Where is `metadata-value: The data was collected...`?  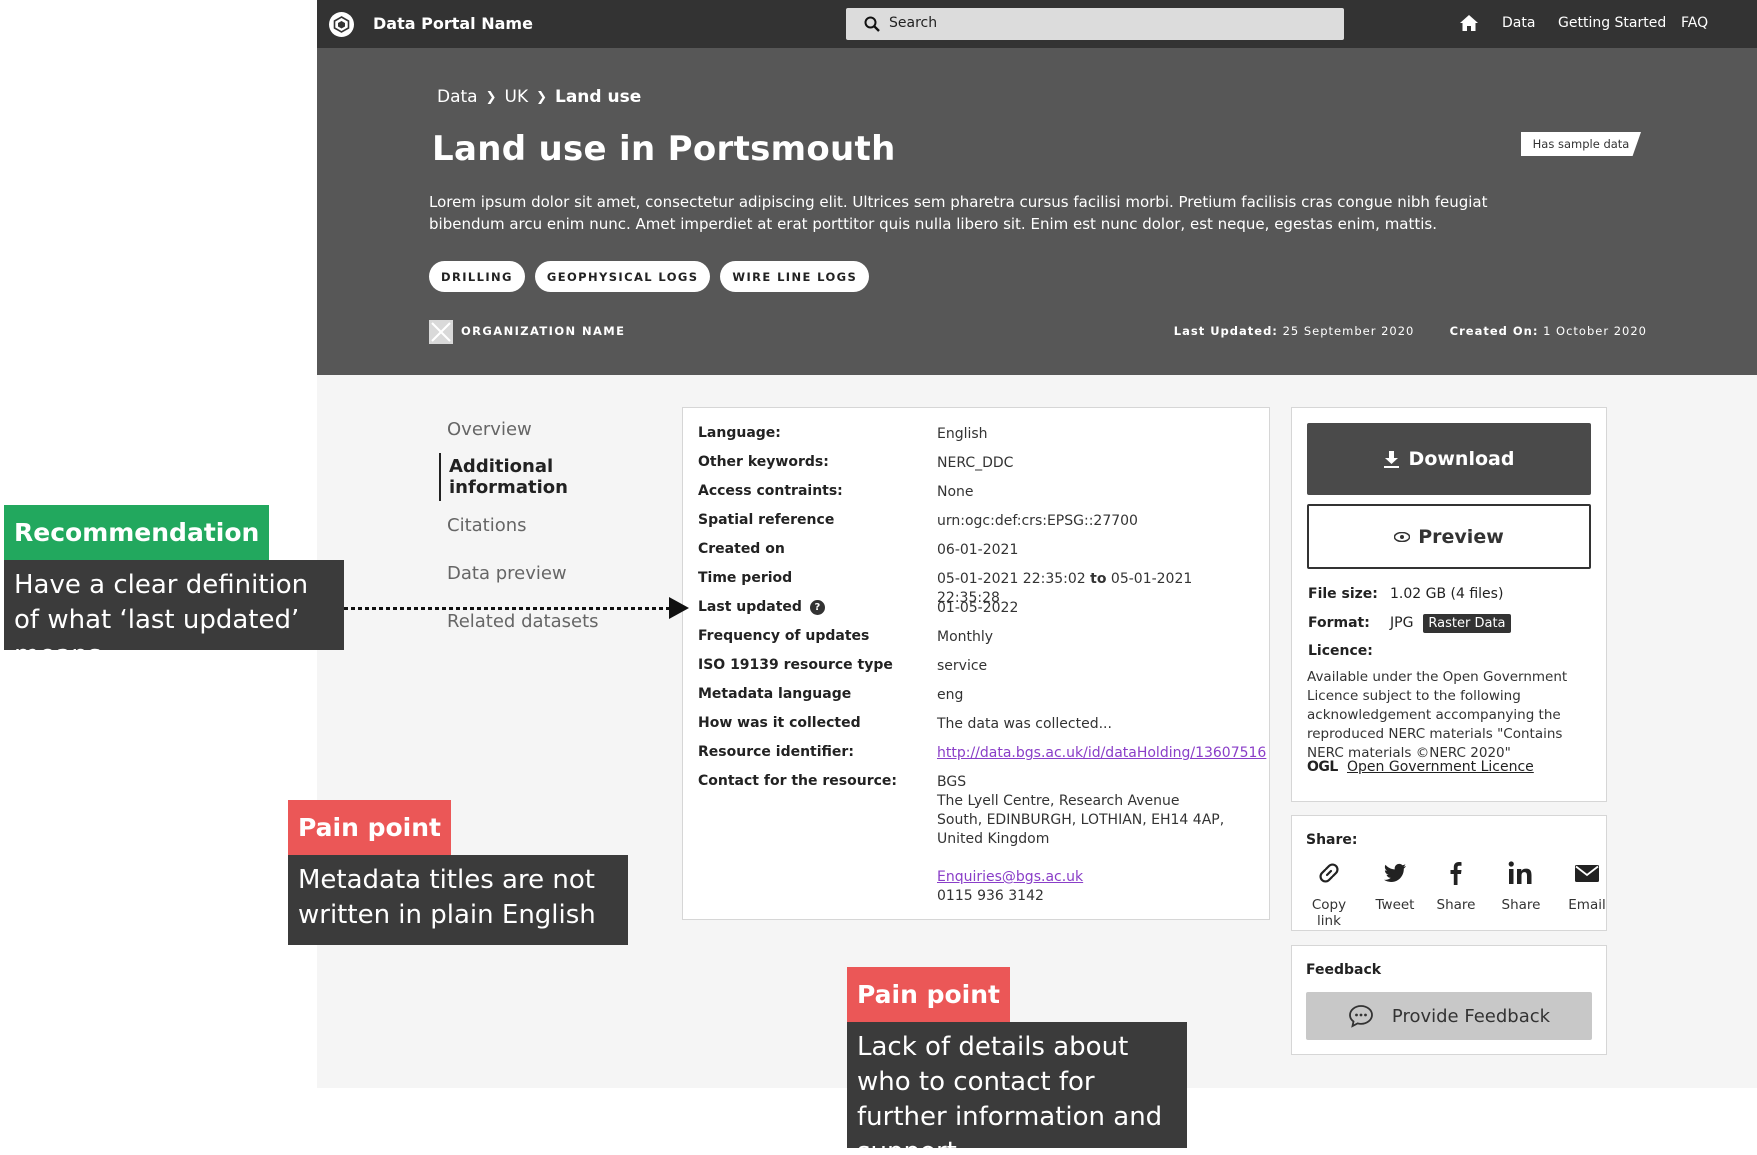
metadata-value: The data was collected... is located at coordinates (1024, 724).